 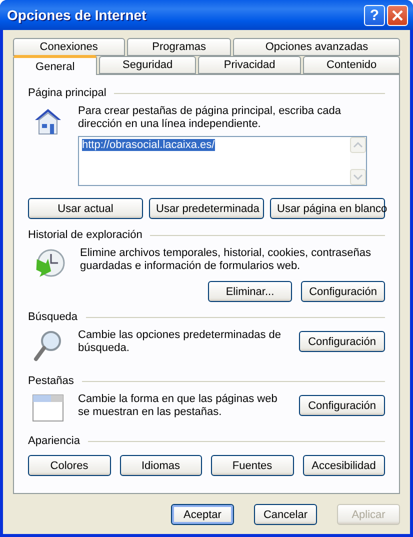 What do you see at coordinates (179, 47) in the screenshot?
I see `tab: Programas` at bounding box center [179, 47].